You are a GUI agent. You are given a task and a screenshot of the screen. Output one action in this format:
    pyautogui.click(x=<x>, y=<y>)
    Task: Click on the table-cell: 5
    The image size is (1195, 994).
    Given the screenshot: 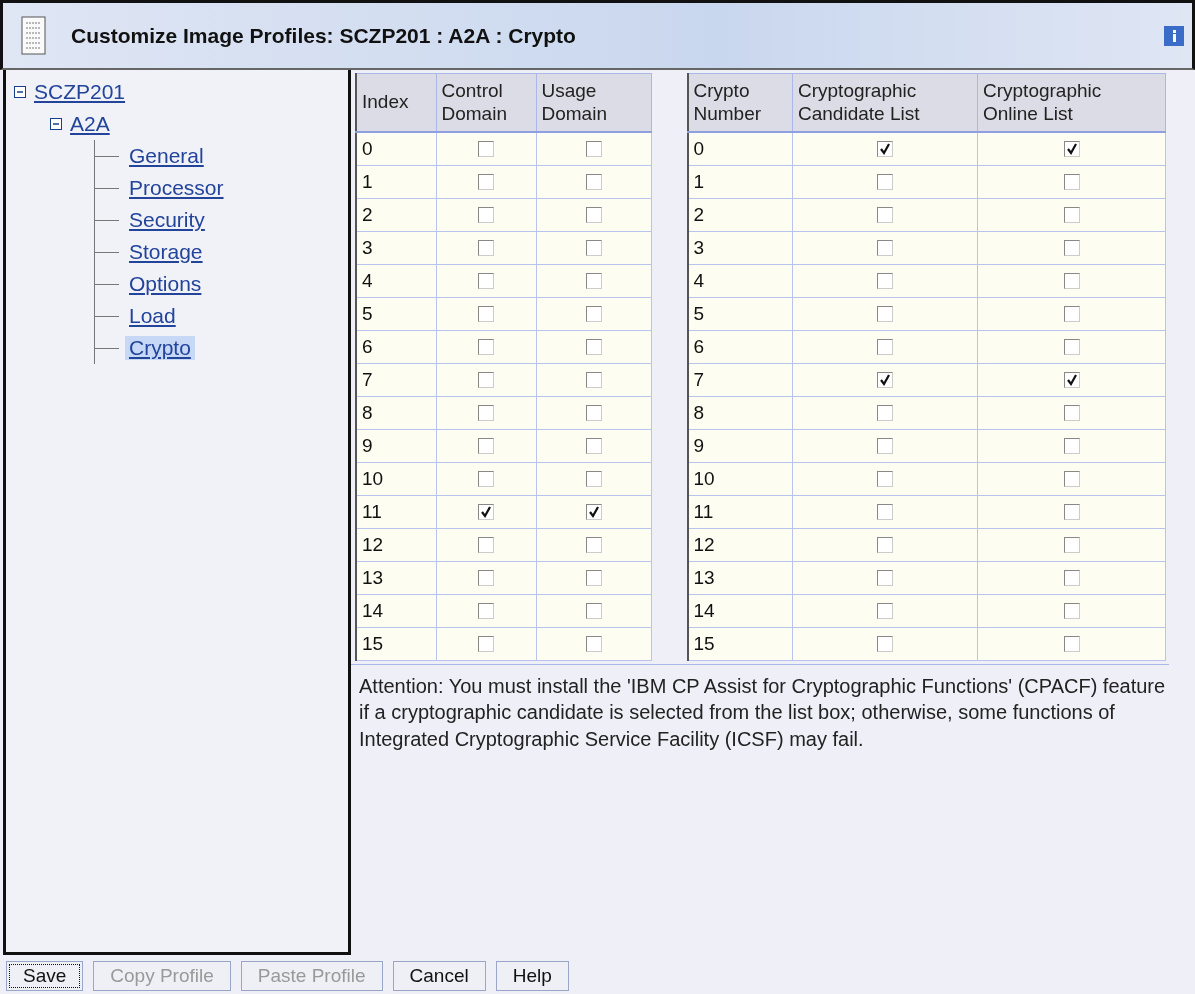 What is the action you would take?
    pyautogui.click(x=740, y=313)
    